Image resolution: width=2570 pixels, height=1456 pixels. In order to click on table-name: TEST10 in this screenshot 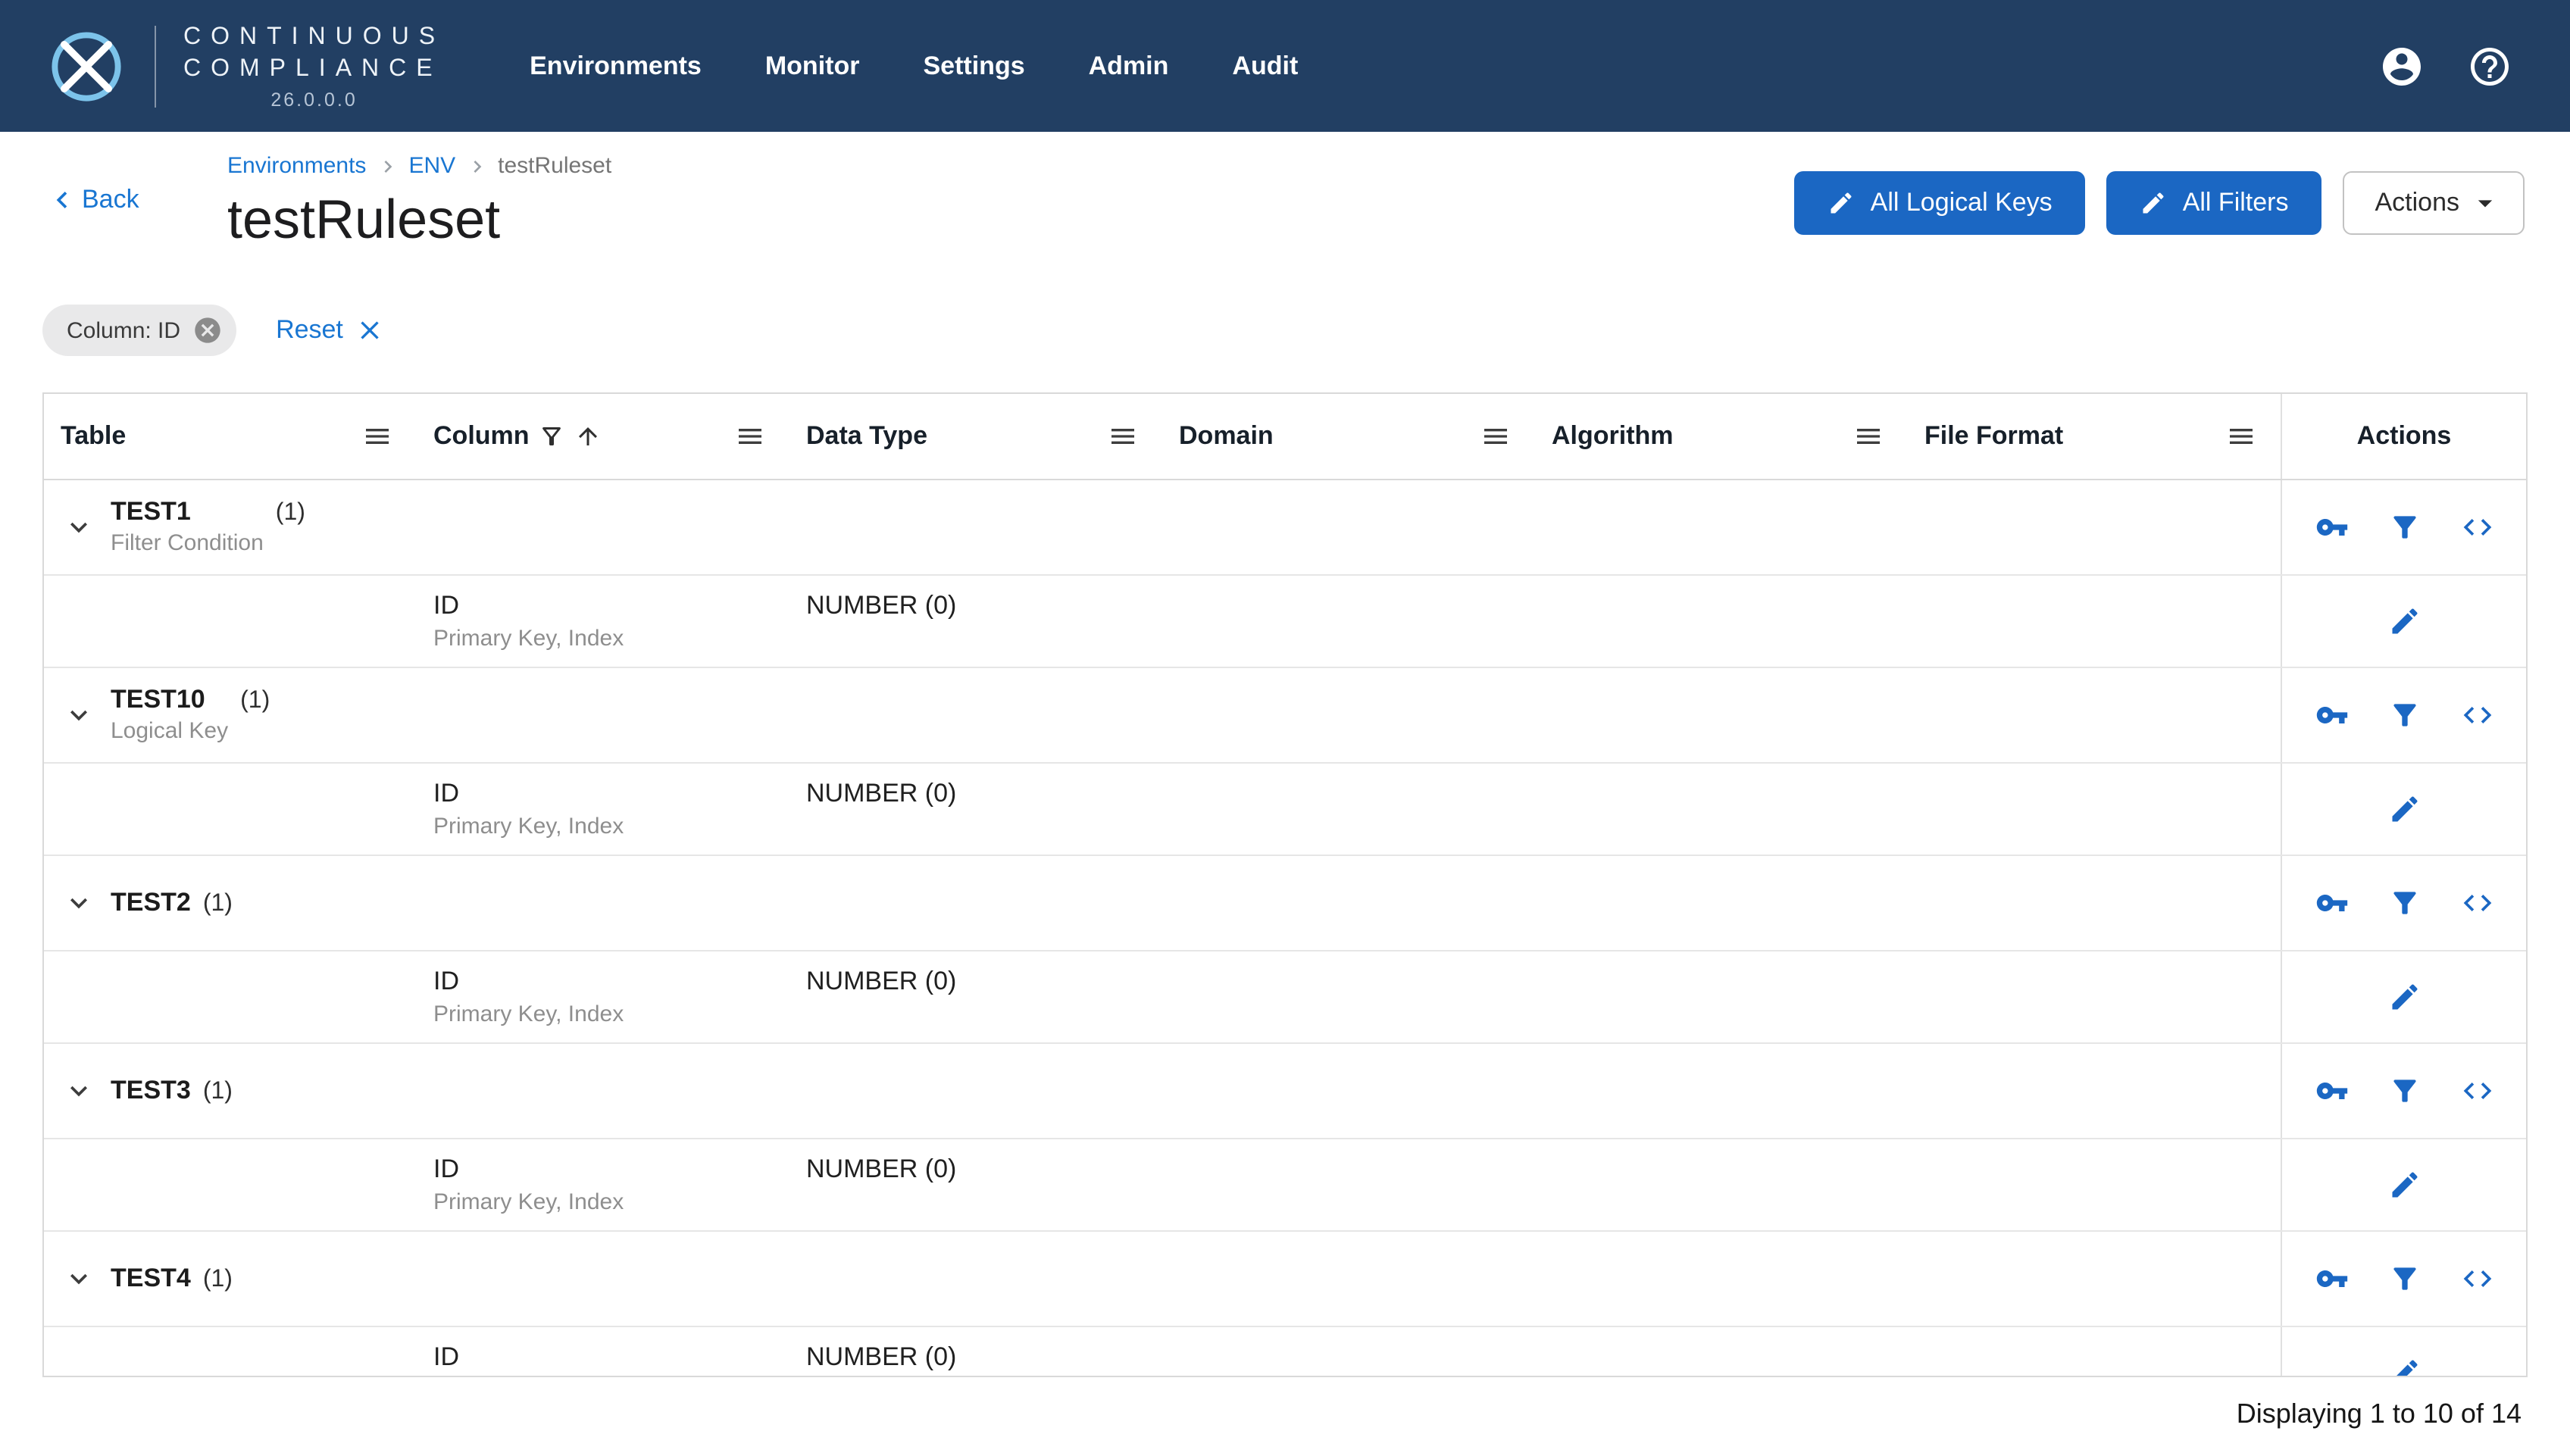, I will do `click(158, 699)`.